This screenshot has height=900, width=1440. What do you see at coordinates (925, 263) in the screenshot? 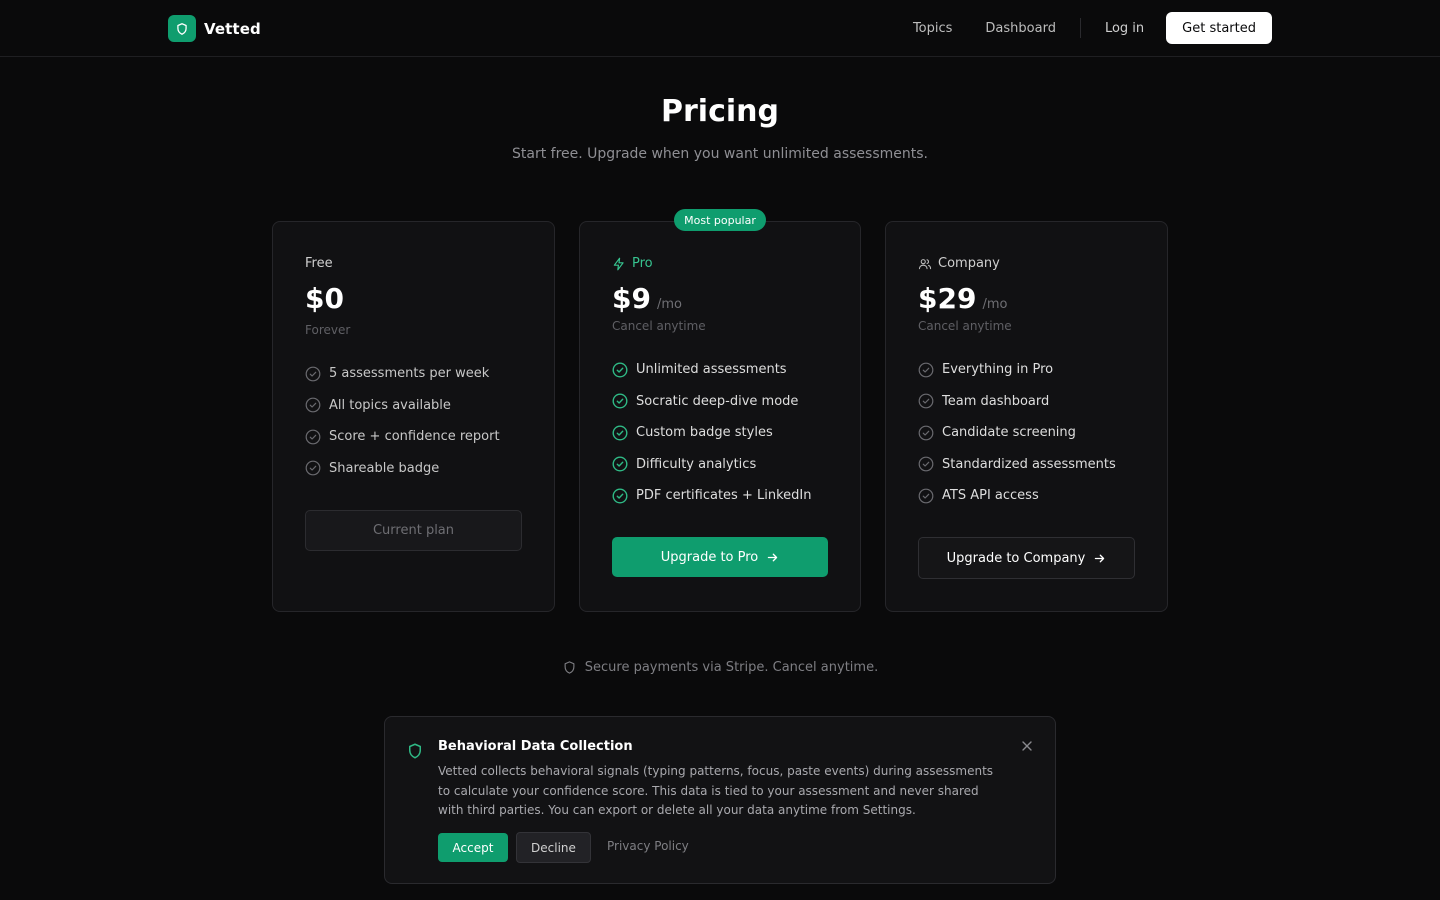
I see `users-icon` at bounding box center [925, 263].